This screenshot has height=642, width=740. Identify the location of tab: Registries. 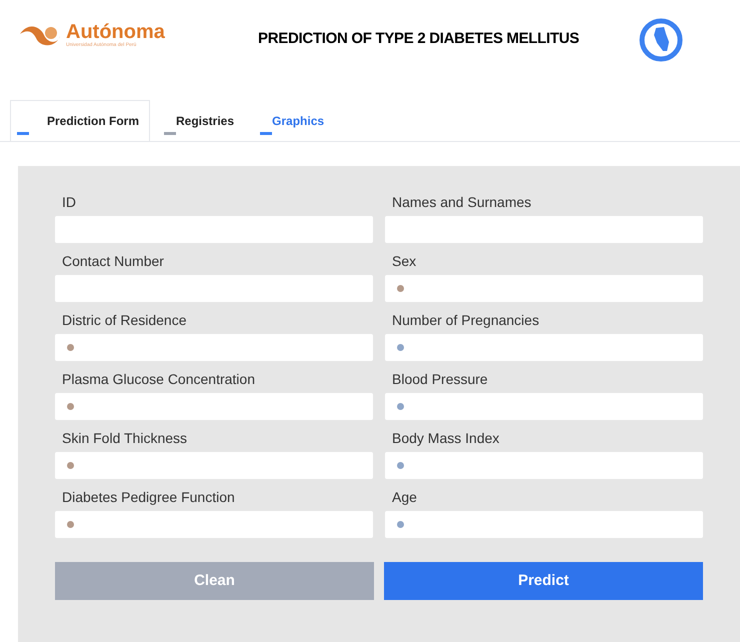
(198, 120).